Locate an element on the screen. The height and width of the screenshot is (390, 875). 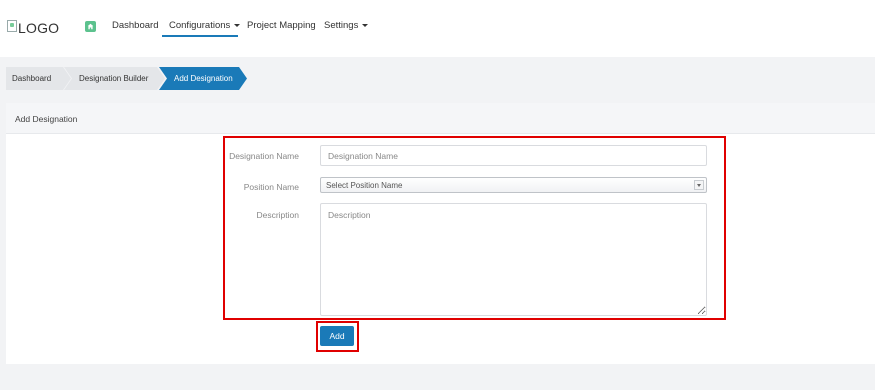
add-button-highlight-box is located at coordinates (337, 336).